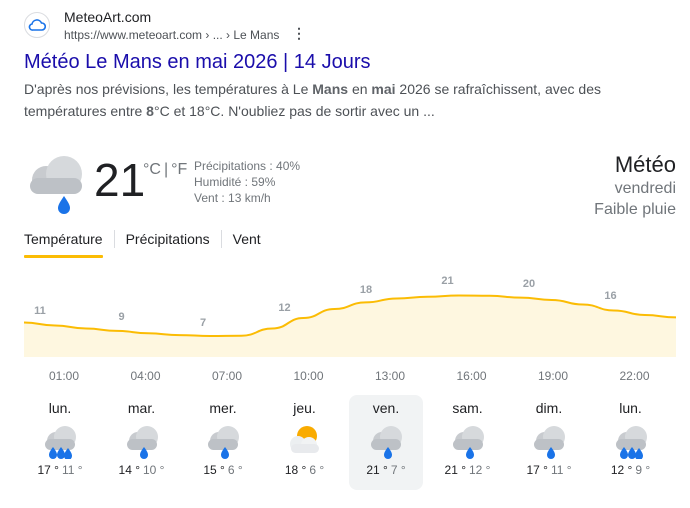  What do you see at coordinates (467, 408) in the screenshot?
I see `day-name: sam.` at bounding box center [467, 408].